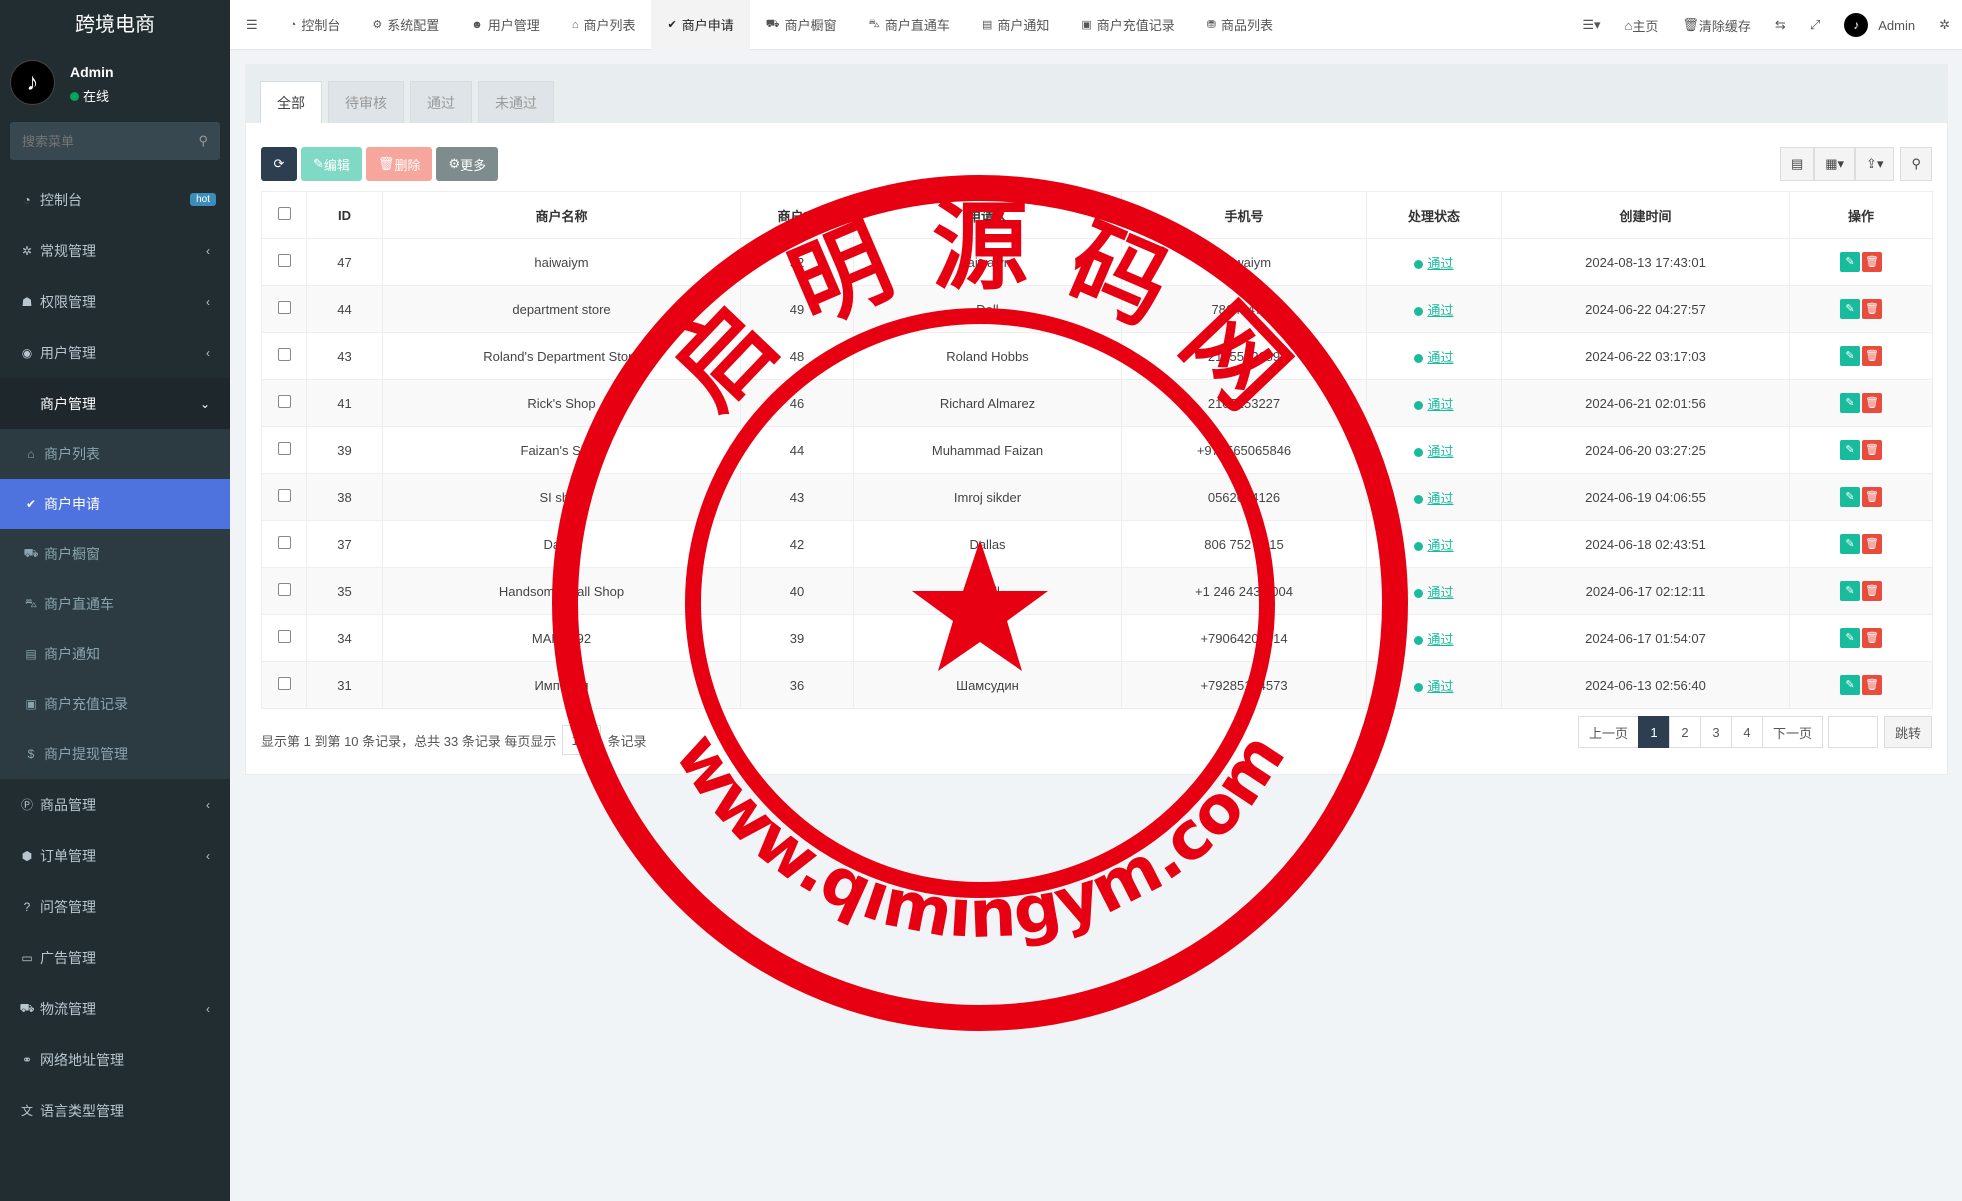 The width and height of the screenshot is (1962, 1201). Describe the element at coordinates (1244, 215) in the screenshot. I see `column-header: 手机号` at that location.